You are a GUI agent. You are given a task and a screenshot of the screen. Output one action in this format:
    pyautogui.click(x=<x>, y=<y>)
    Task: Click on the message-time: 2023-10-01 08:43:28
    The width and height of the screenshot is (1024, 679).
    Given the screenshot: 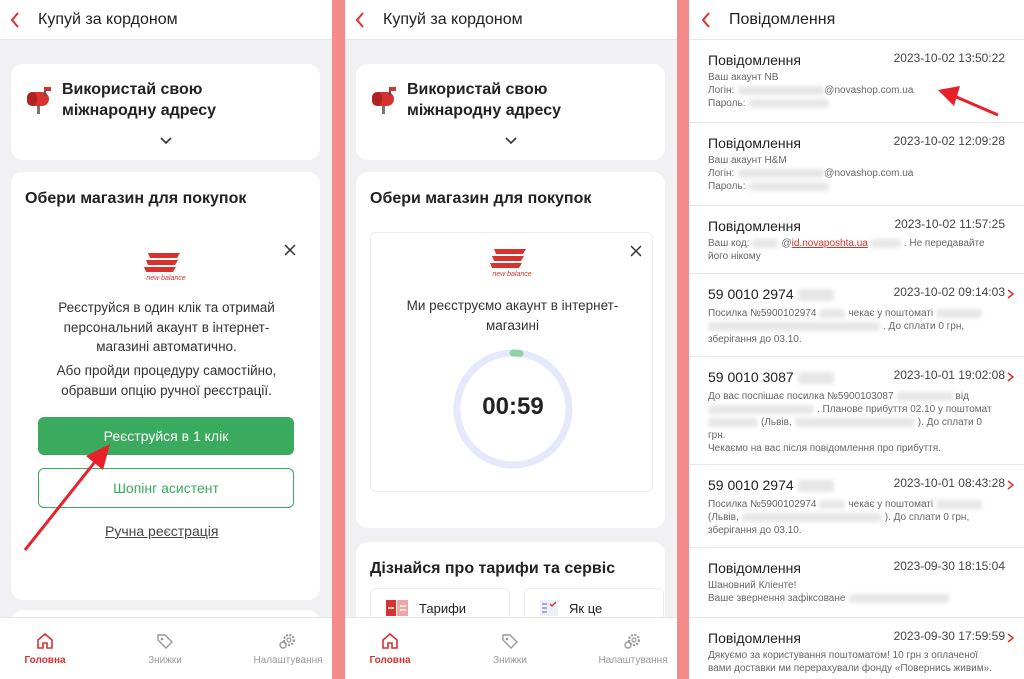 What is the action you would take?
    pyautogui.click(x=949, y=483)
    